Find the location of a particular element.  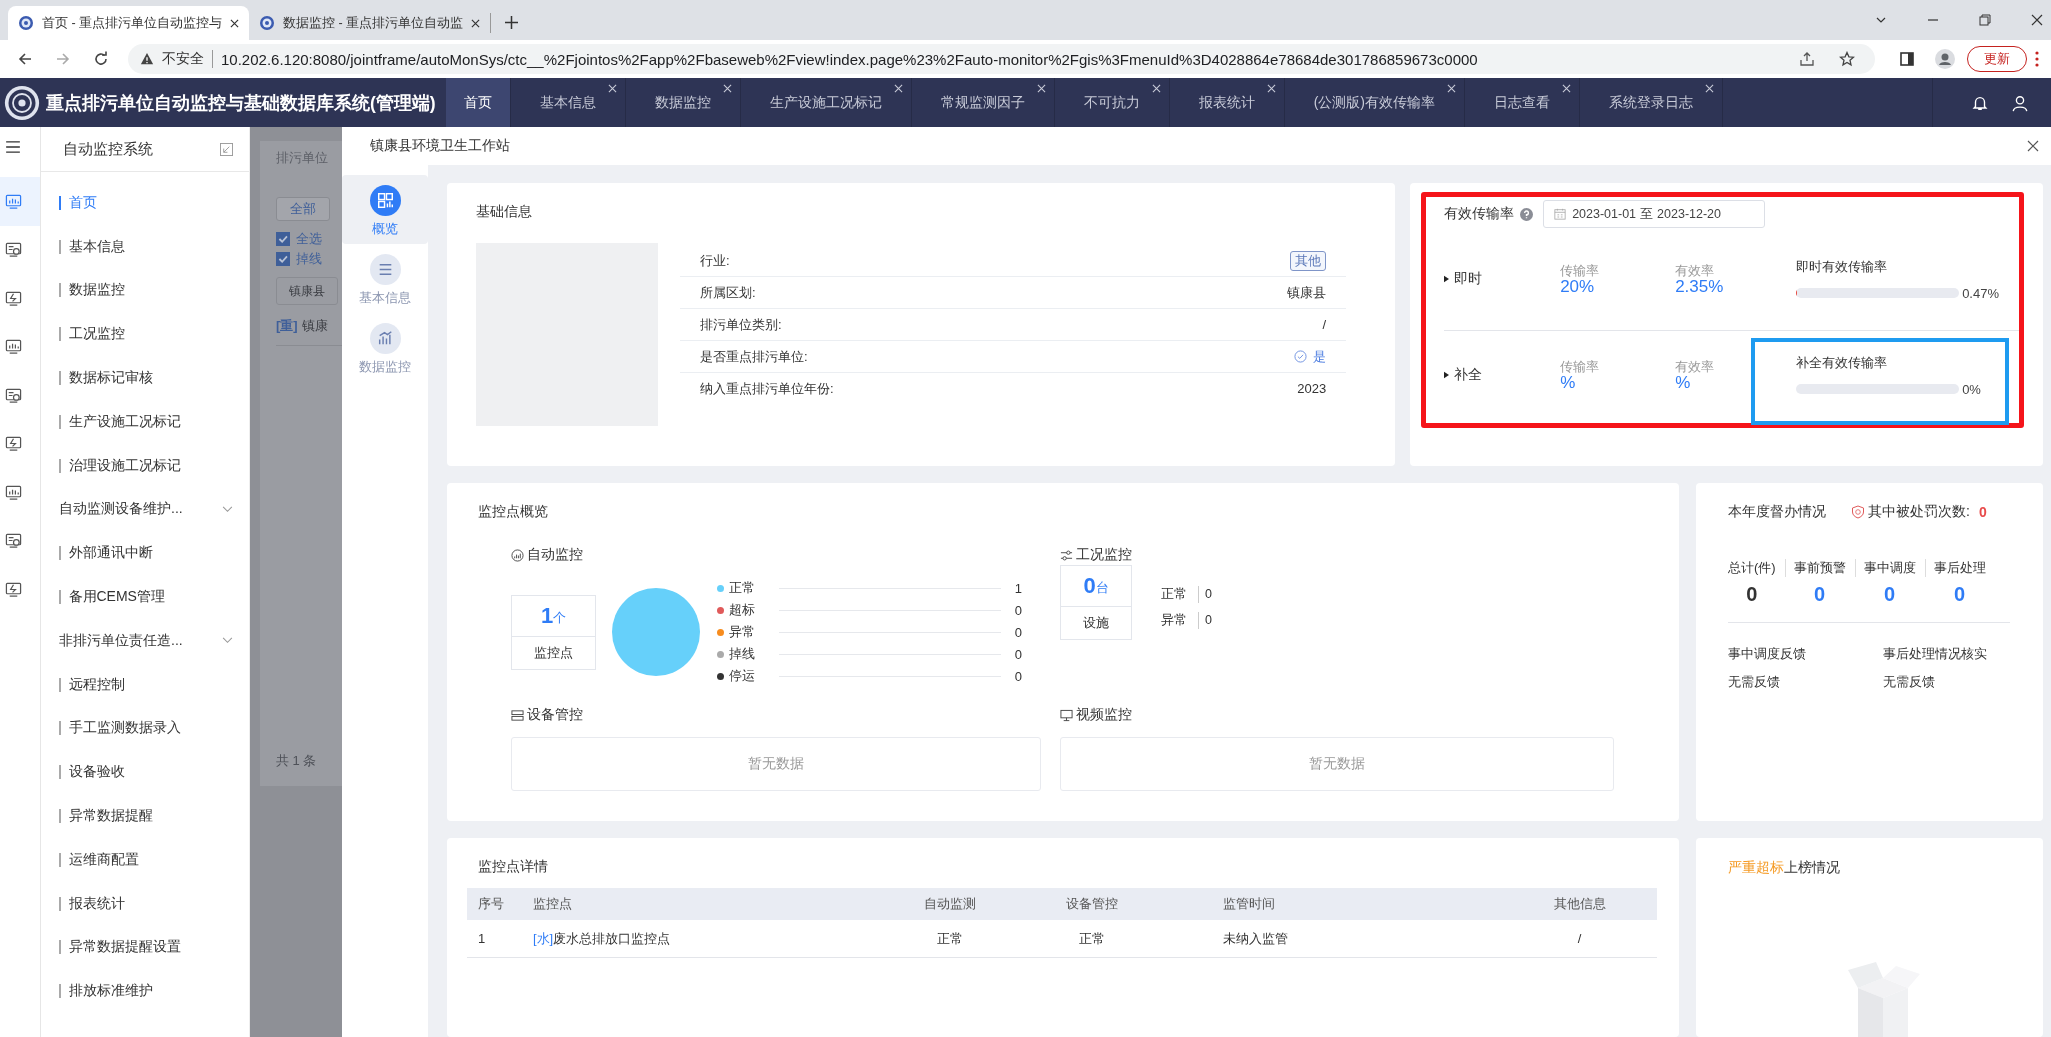

tab-label: 首页 is located at coordinates (477, 102).